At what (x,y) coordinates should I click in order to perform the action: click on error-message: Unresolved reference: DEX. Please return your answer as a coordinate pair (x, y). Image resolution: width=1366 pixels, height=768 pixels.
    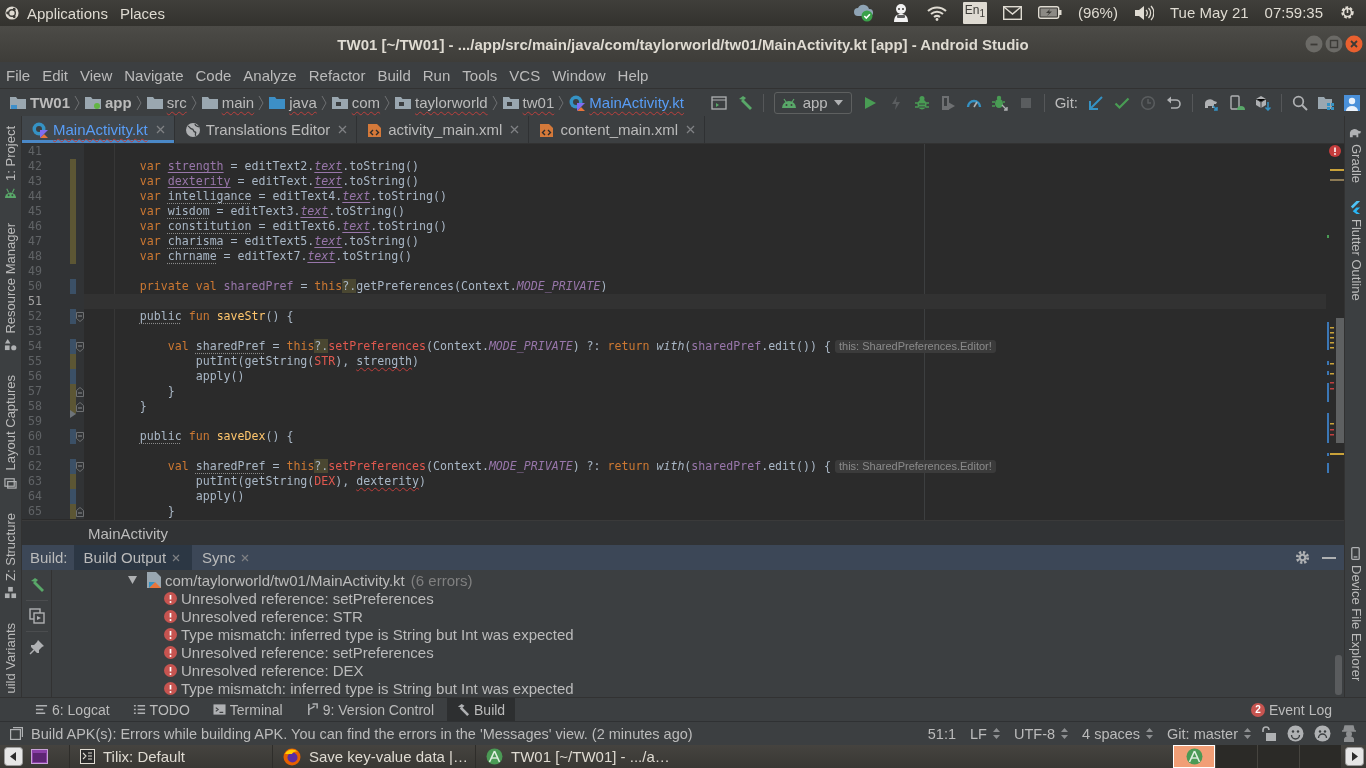
    Looking at the image, I should click on (272, 670).